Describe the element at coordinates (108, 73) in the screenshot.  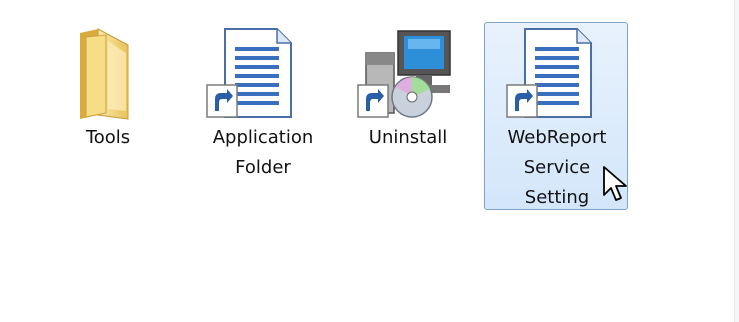
I see `folder-icon` at that location.